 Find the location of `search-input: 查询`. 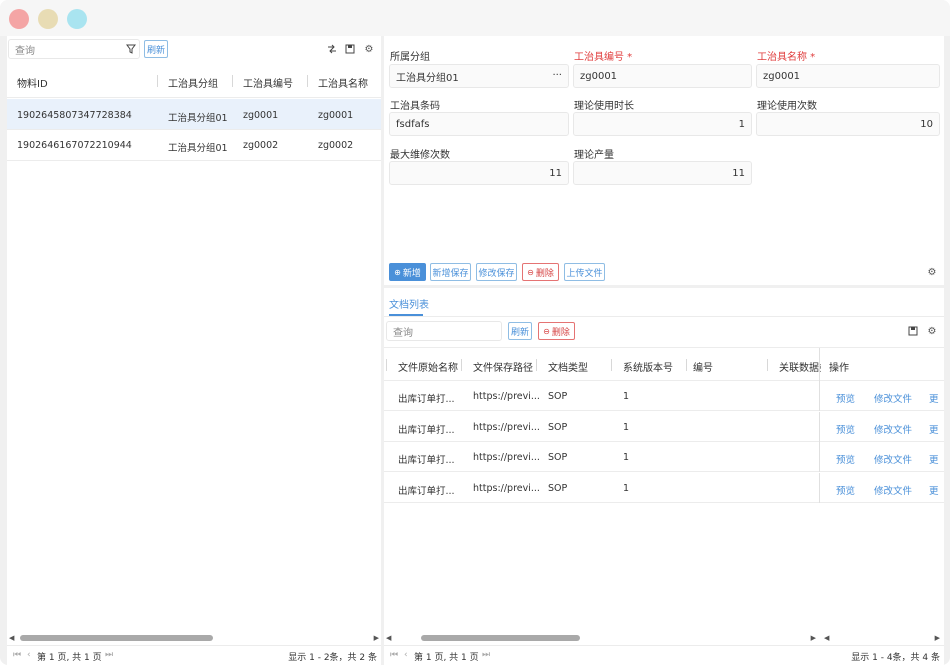

search-input: 查询 is located at coordinates (74, 49).